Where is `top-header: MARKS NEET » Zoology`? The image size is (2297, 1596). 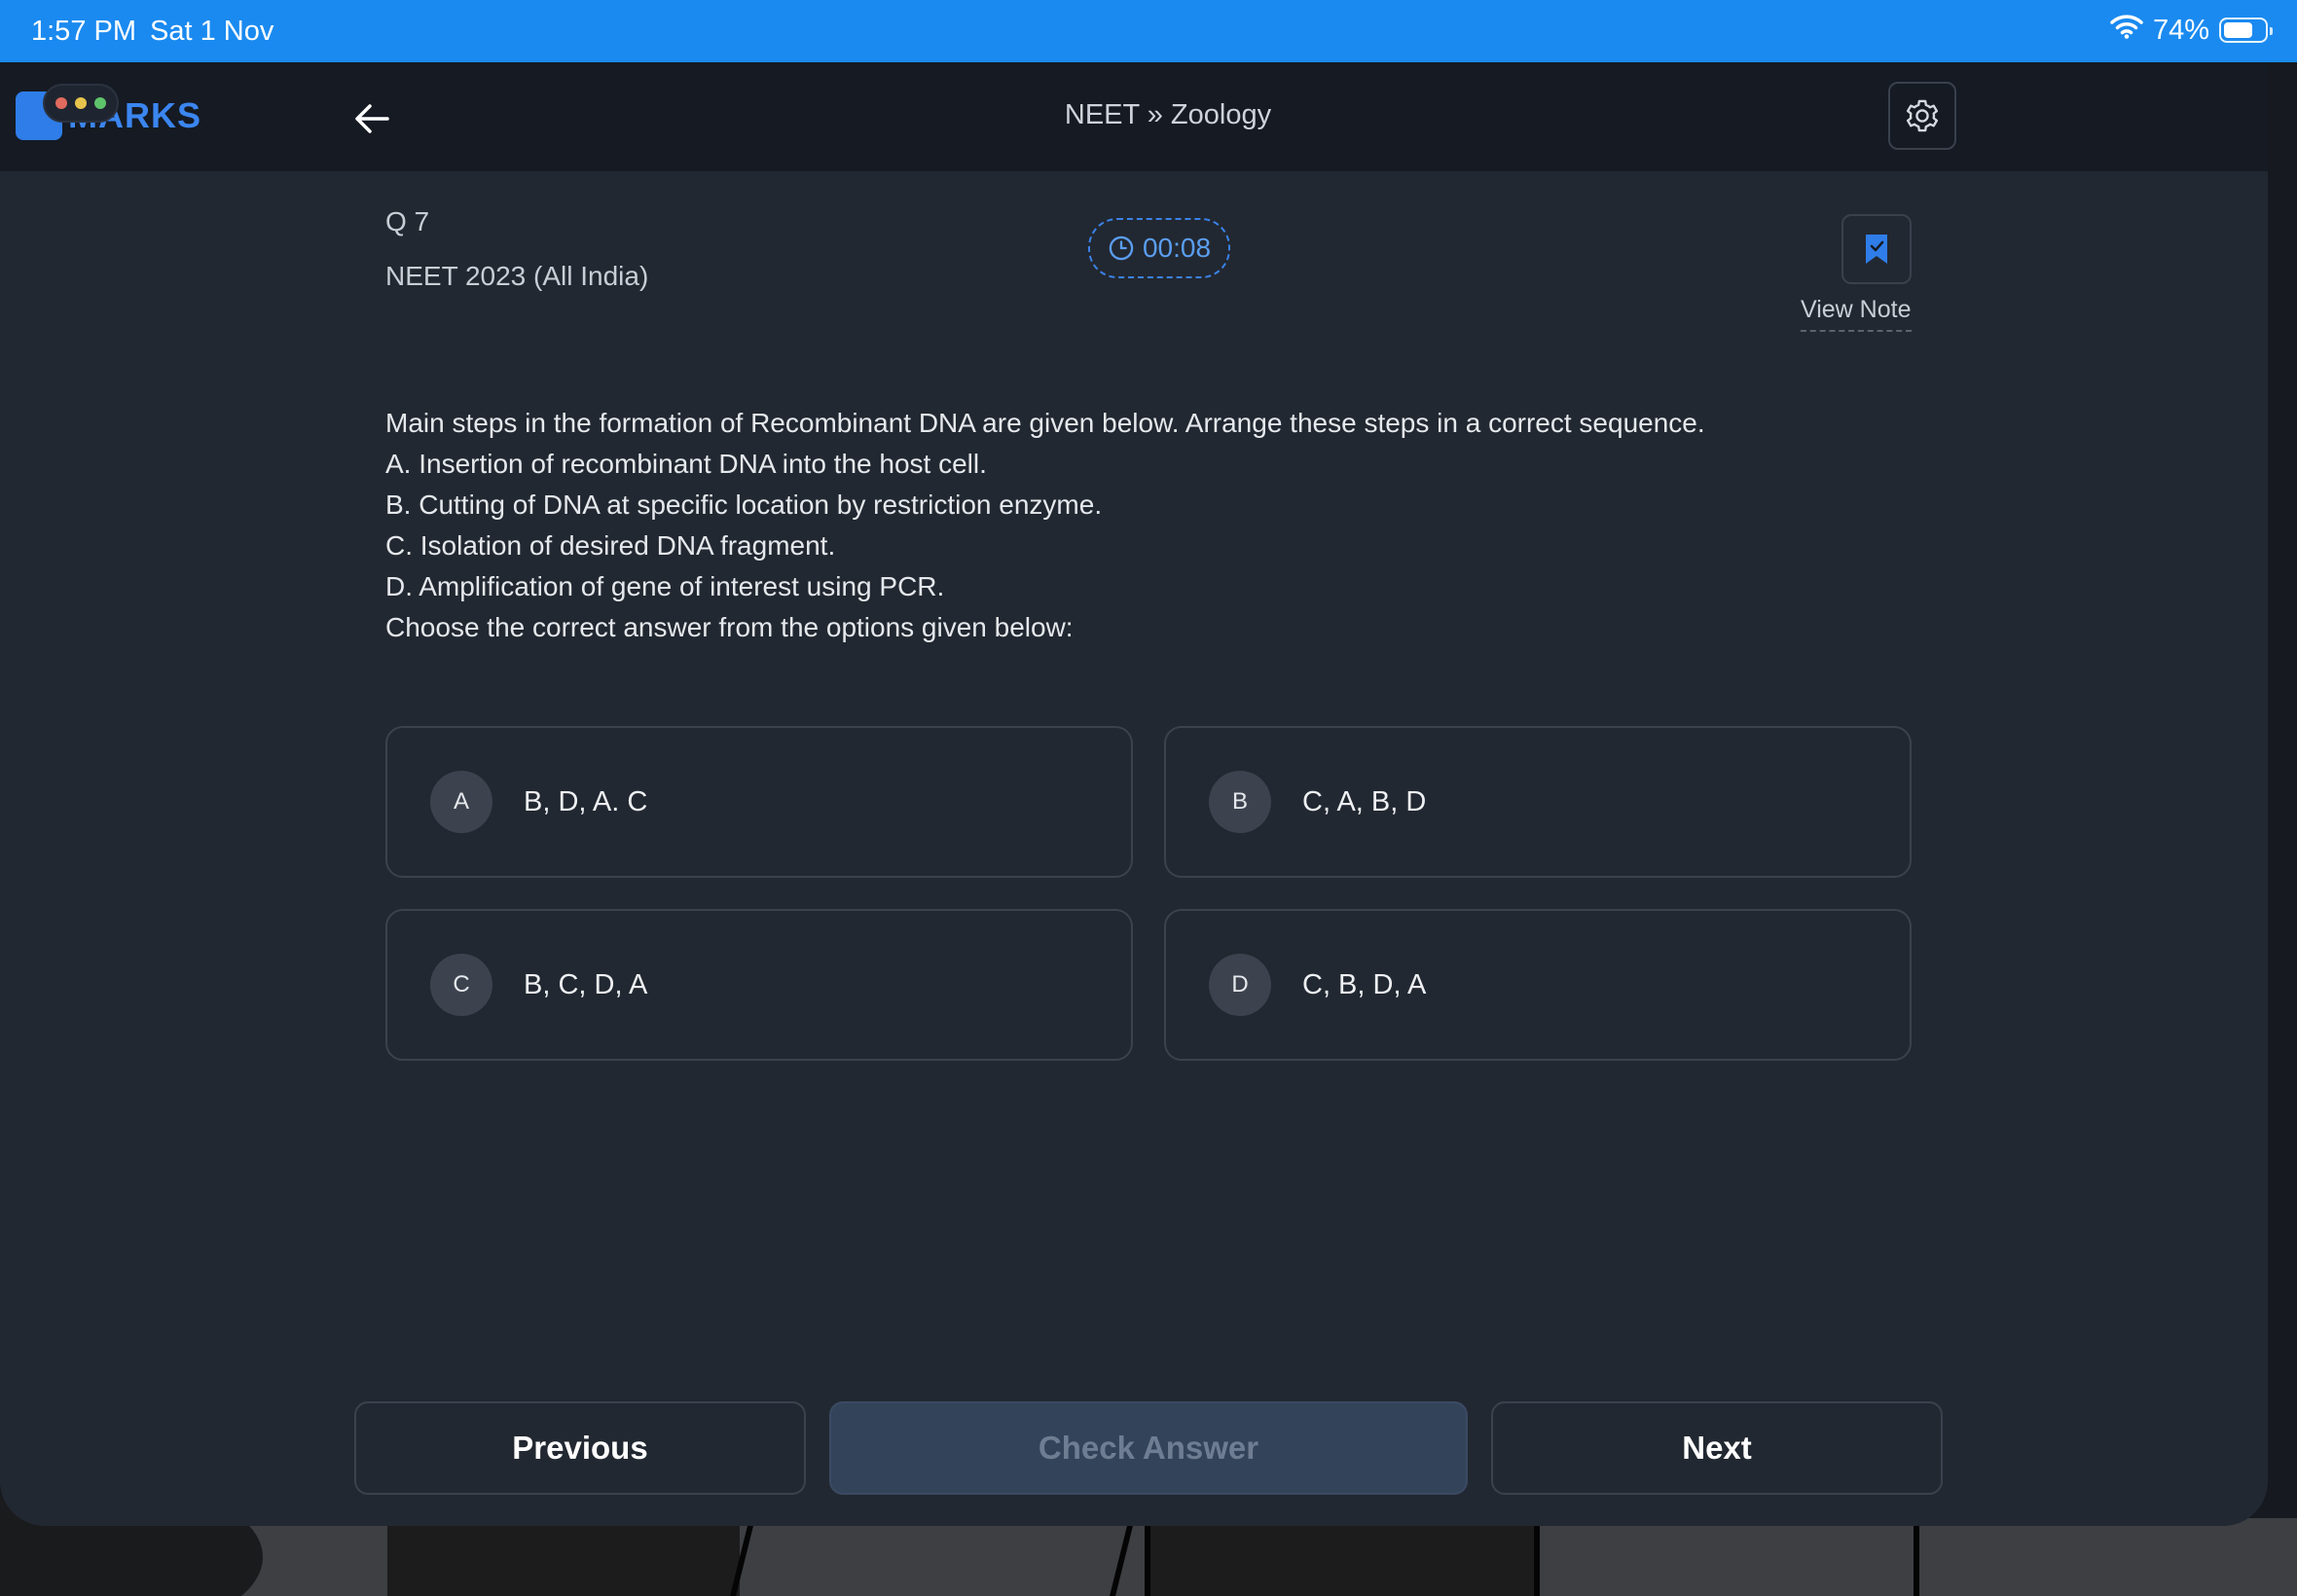 top-header: MARKS NEET » Zoology is located at coordinates (1134, 116).